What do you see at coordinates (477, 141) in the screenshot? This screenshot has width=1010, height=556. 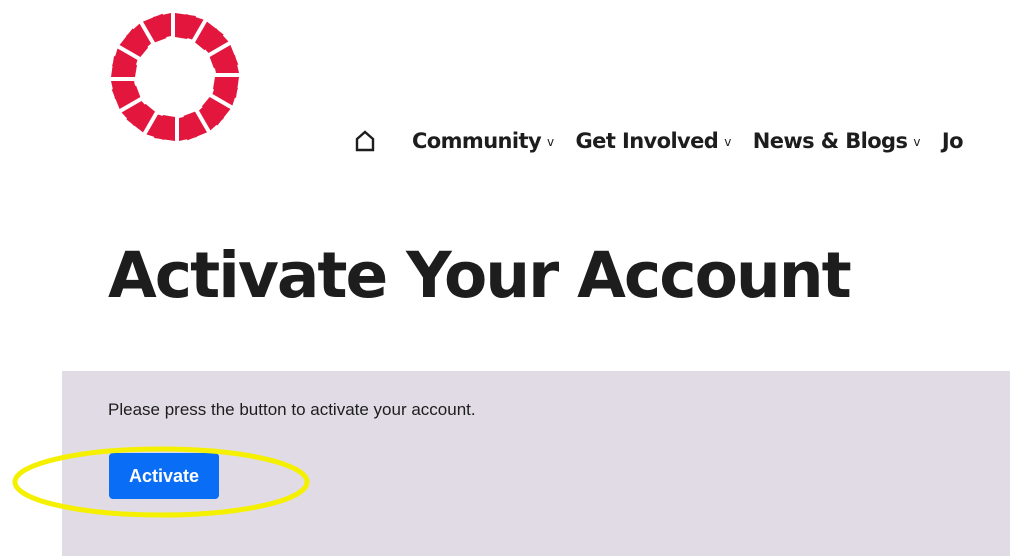 I see `nav-item-label: Community` at bounding box center [477, 141].